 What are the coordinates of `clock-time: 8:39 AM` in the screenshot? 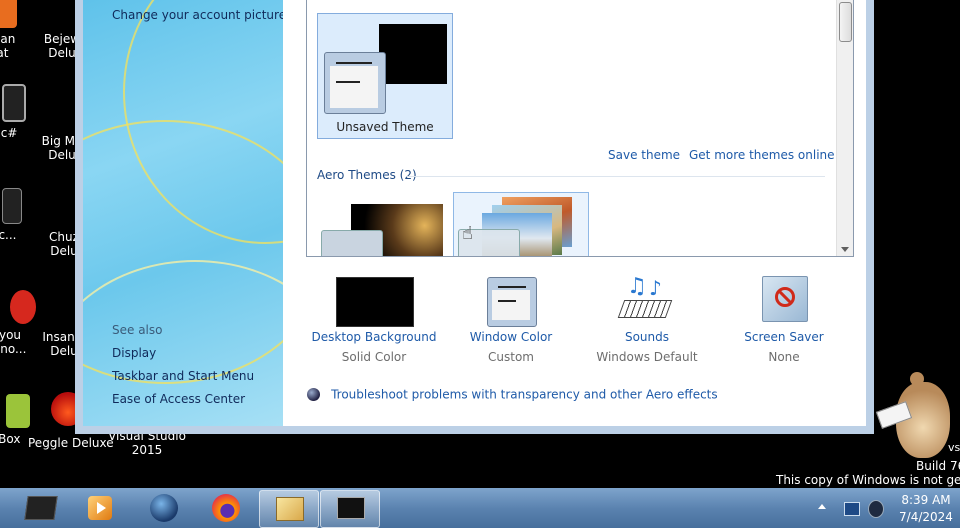 It's located at (926, 500).